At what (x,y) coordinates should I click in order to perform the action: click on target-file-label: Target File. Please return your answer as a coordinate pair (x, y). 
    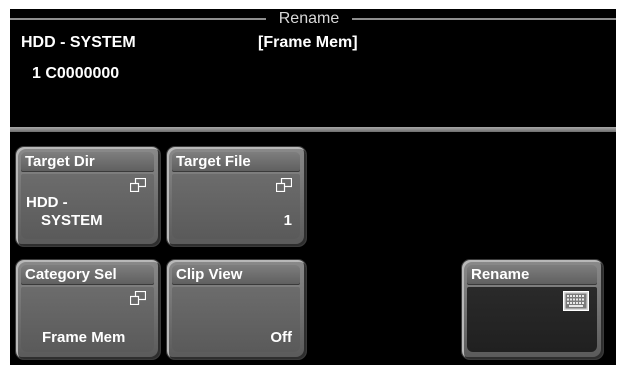
    Looking at the image, I should click on (213, 161).